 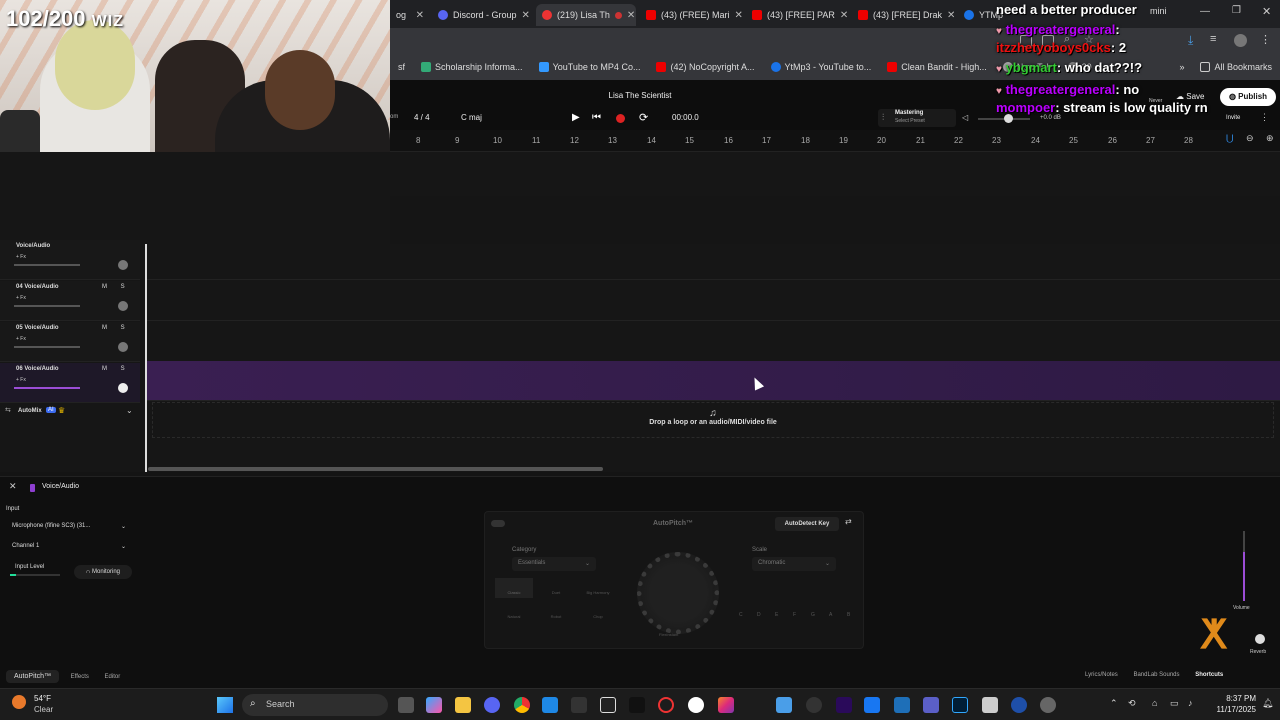 What do you see at coordinates (1174, 703) in the screenshot?
I see `battery-icon: ▭` at bounding box center [1174, 703].